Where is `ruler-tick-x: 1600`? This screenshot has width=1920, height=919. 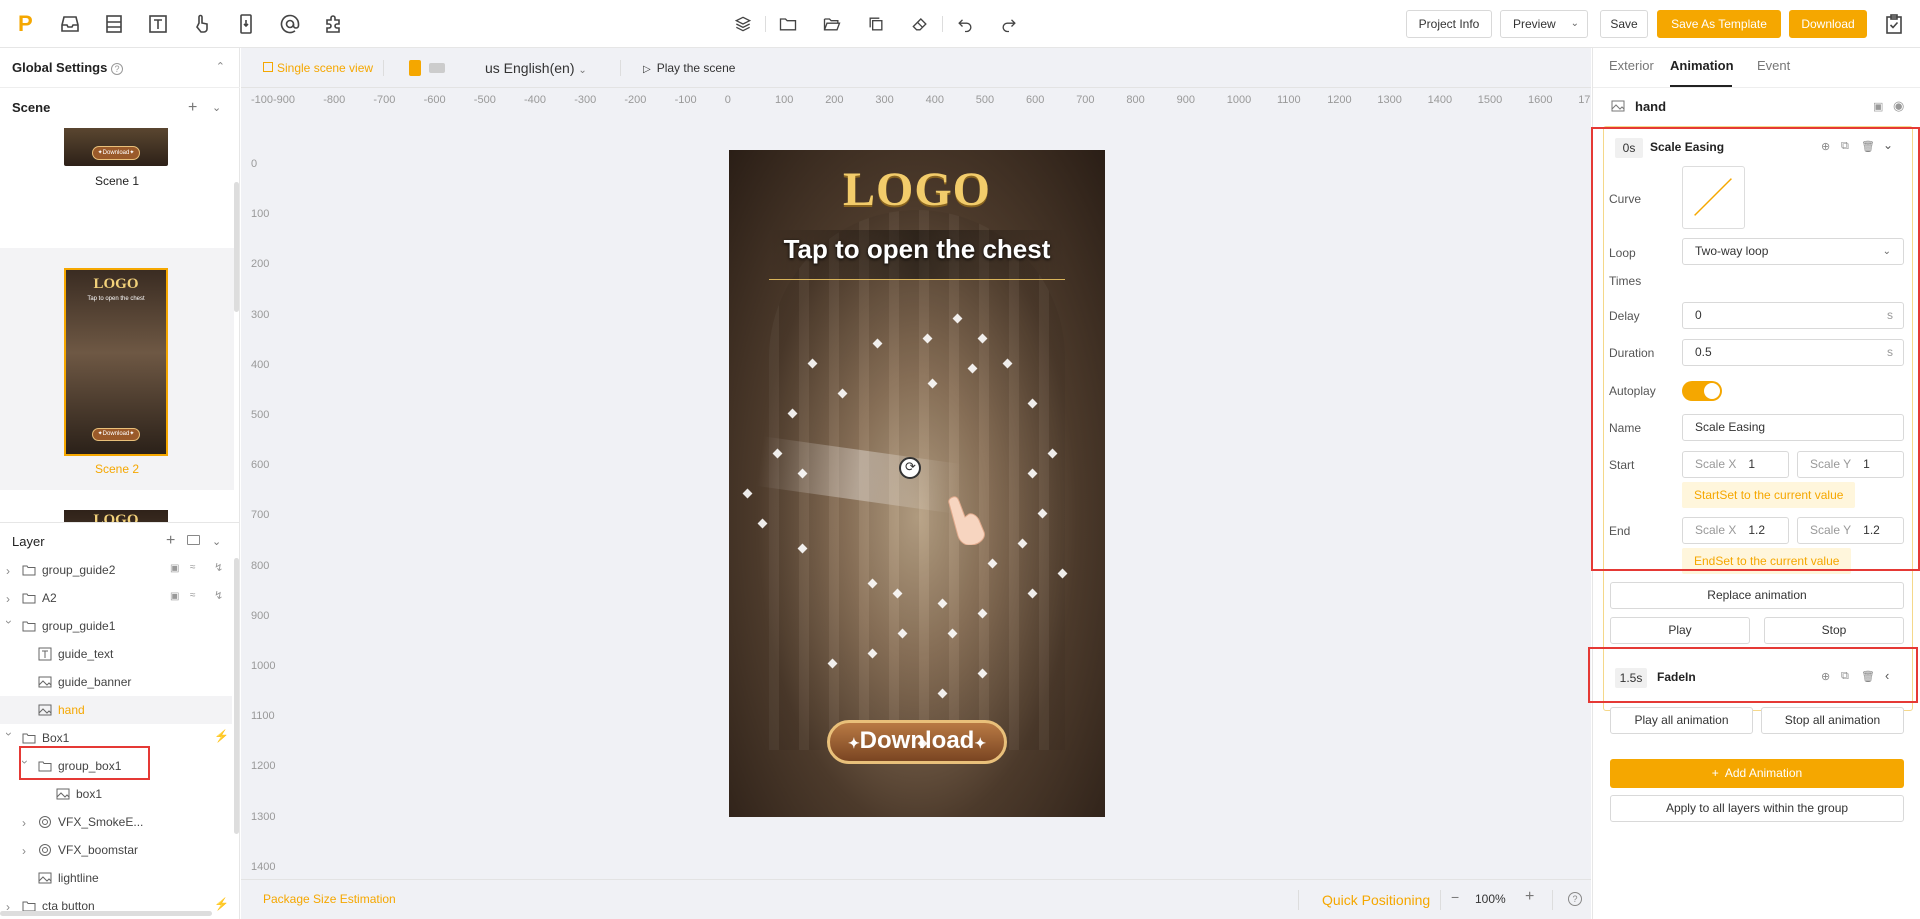
ruler-tick-x: 1600 is located at coordinates (1540, 100).